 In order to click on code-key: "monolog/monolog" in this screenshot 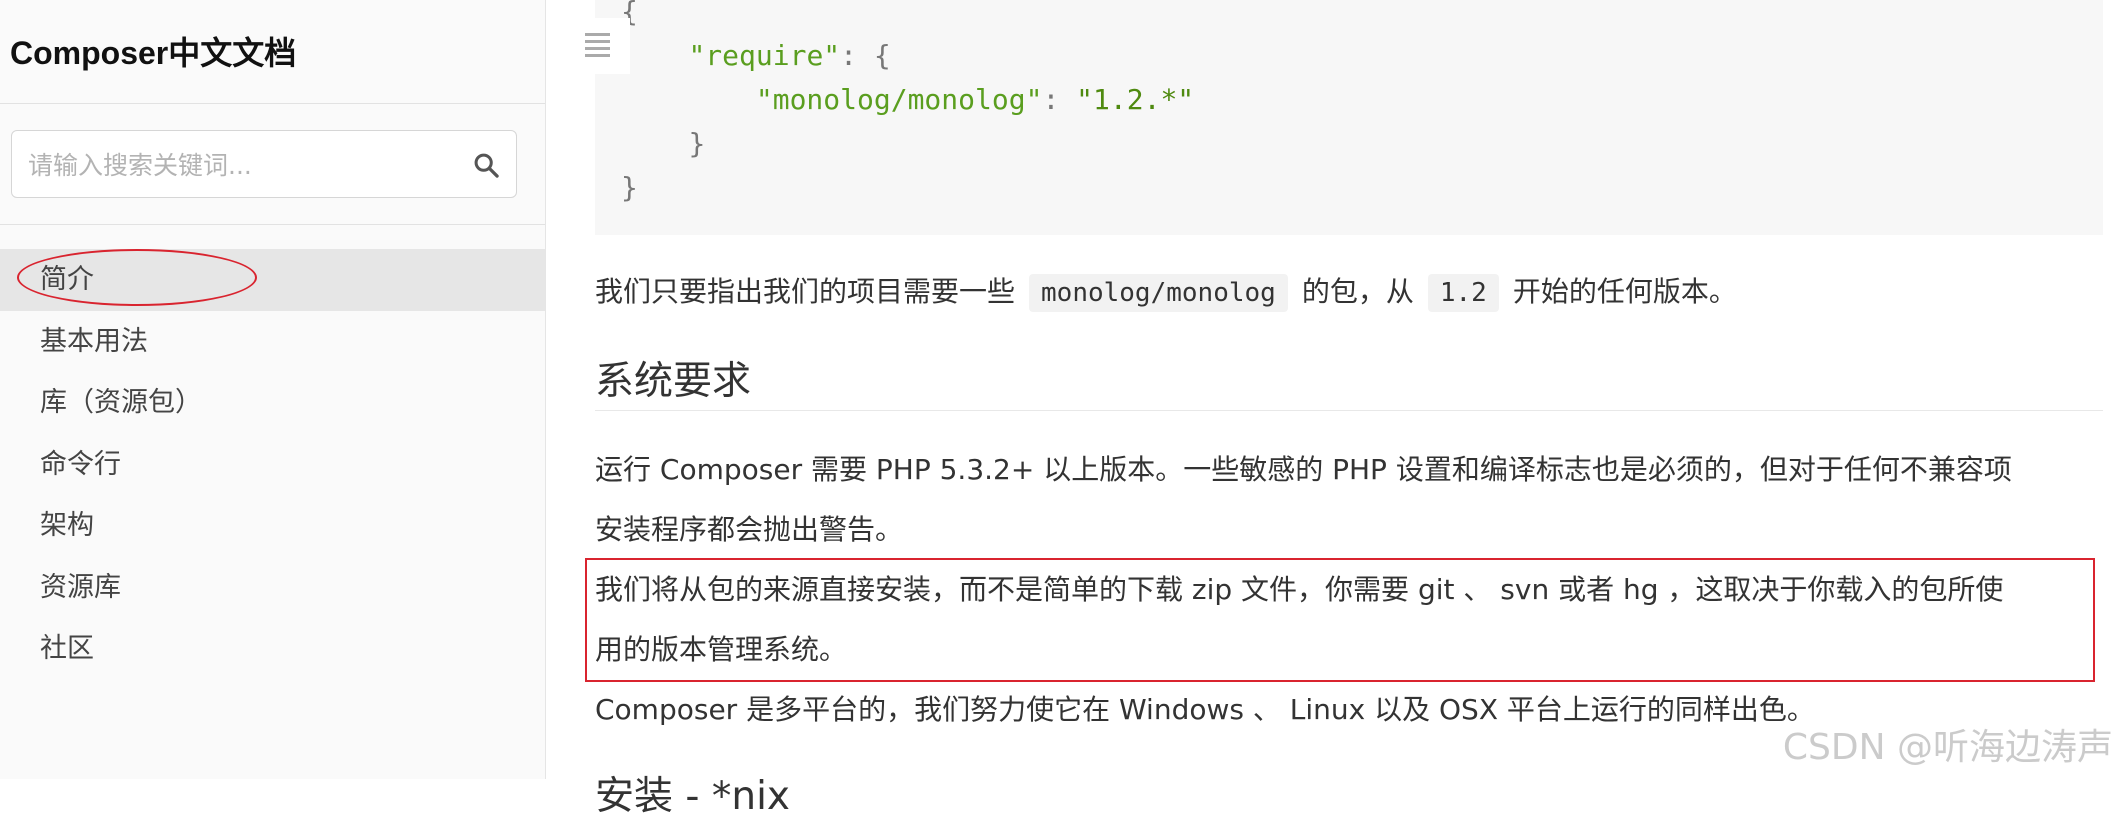, I will do `click(899, 99)`.